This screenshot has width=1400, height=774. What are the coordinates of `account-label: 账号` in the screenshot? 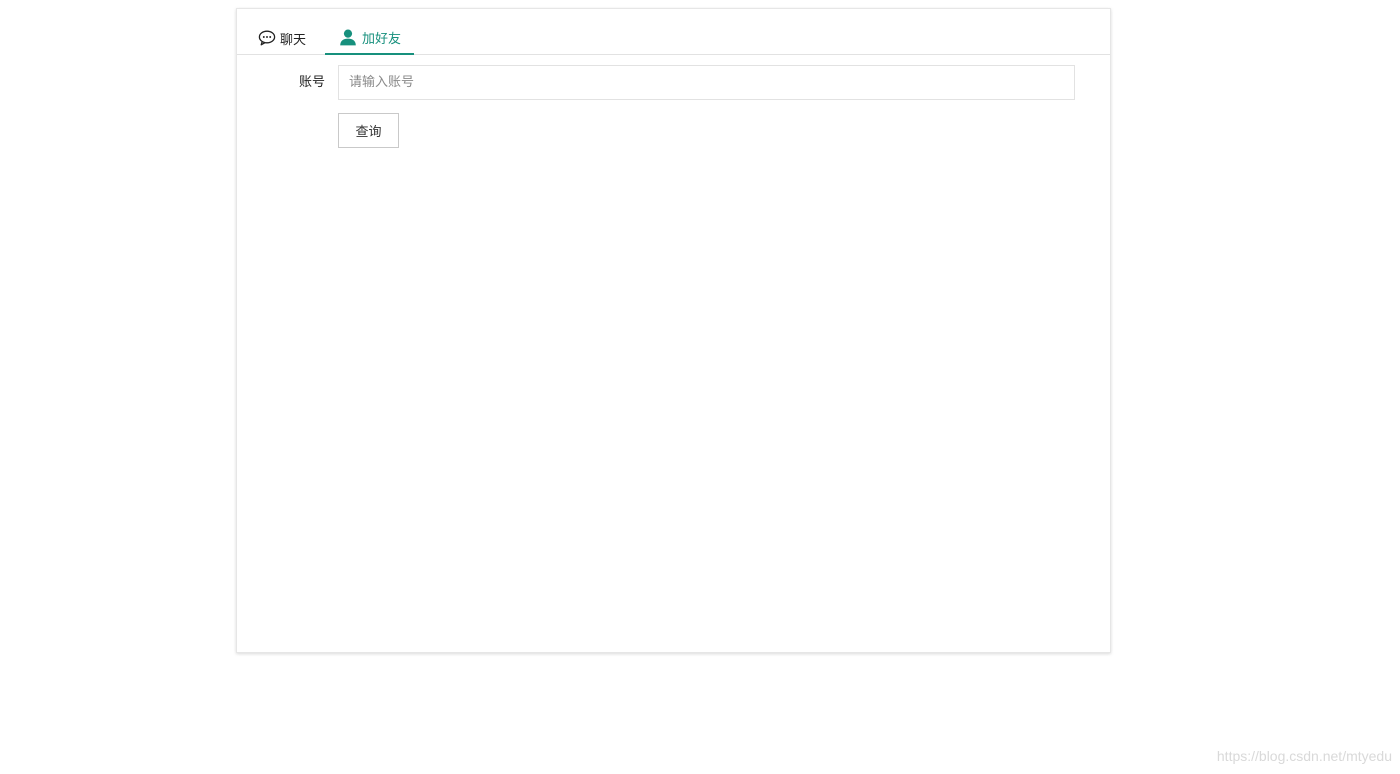 It's located at (311, 82).